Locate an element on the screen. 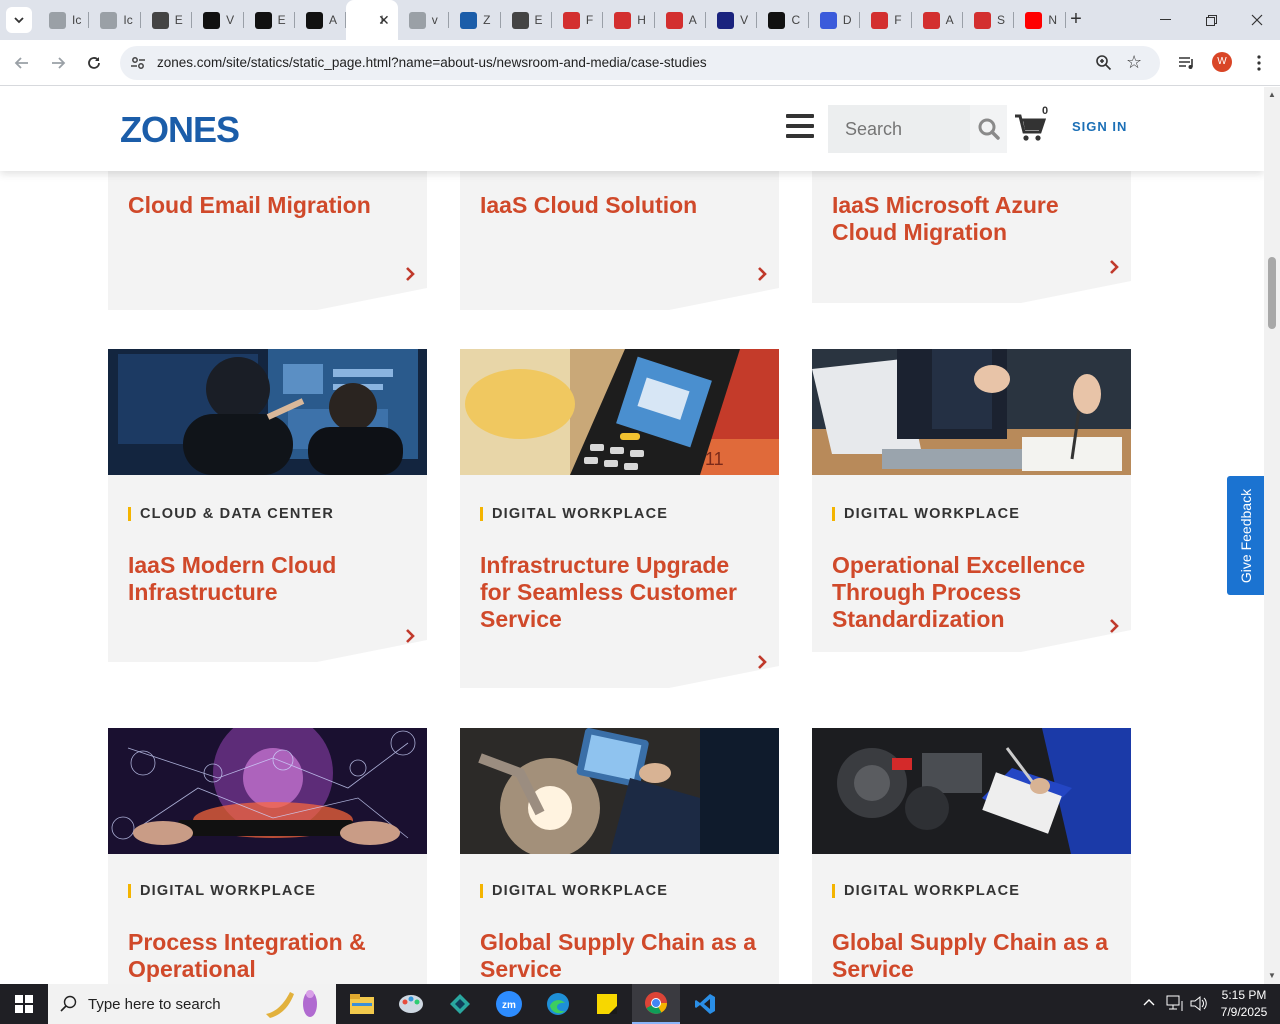 The image size is (1280, 1024). paint-app is located at coordinates (411, 1004).